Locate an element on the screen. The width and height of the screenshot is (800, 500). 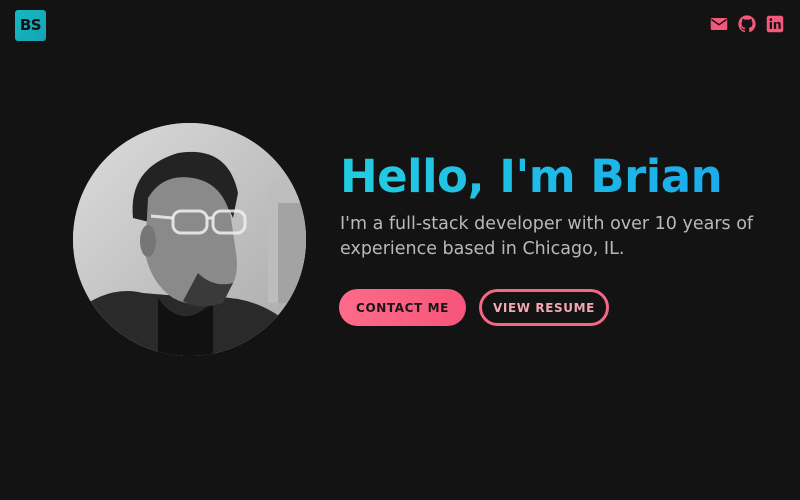
hero-headline: Hello, I'm Brian is located at coordinates (560, 177).